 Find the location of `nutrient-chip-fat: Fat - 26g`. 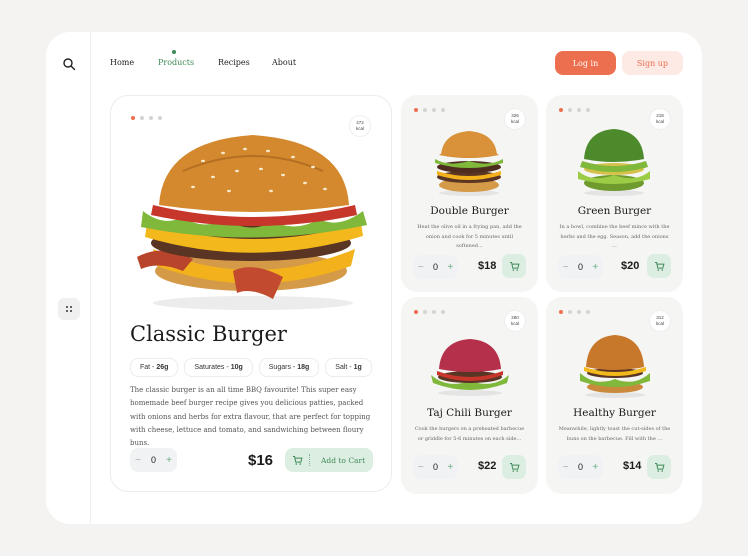

nutrient-chip-fat: Fat - 26g is located at coordinates (154, 367).